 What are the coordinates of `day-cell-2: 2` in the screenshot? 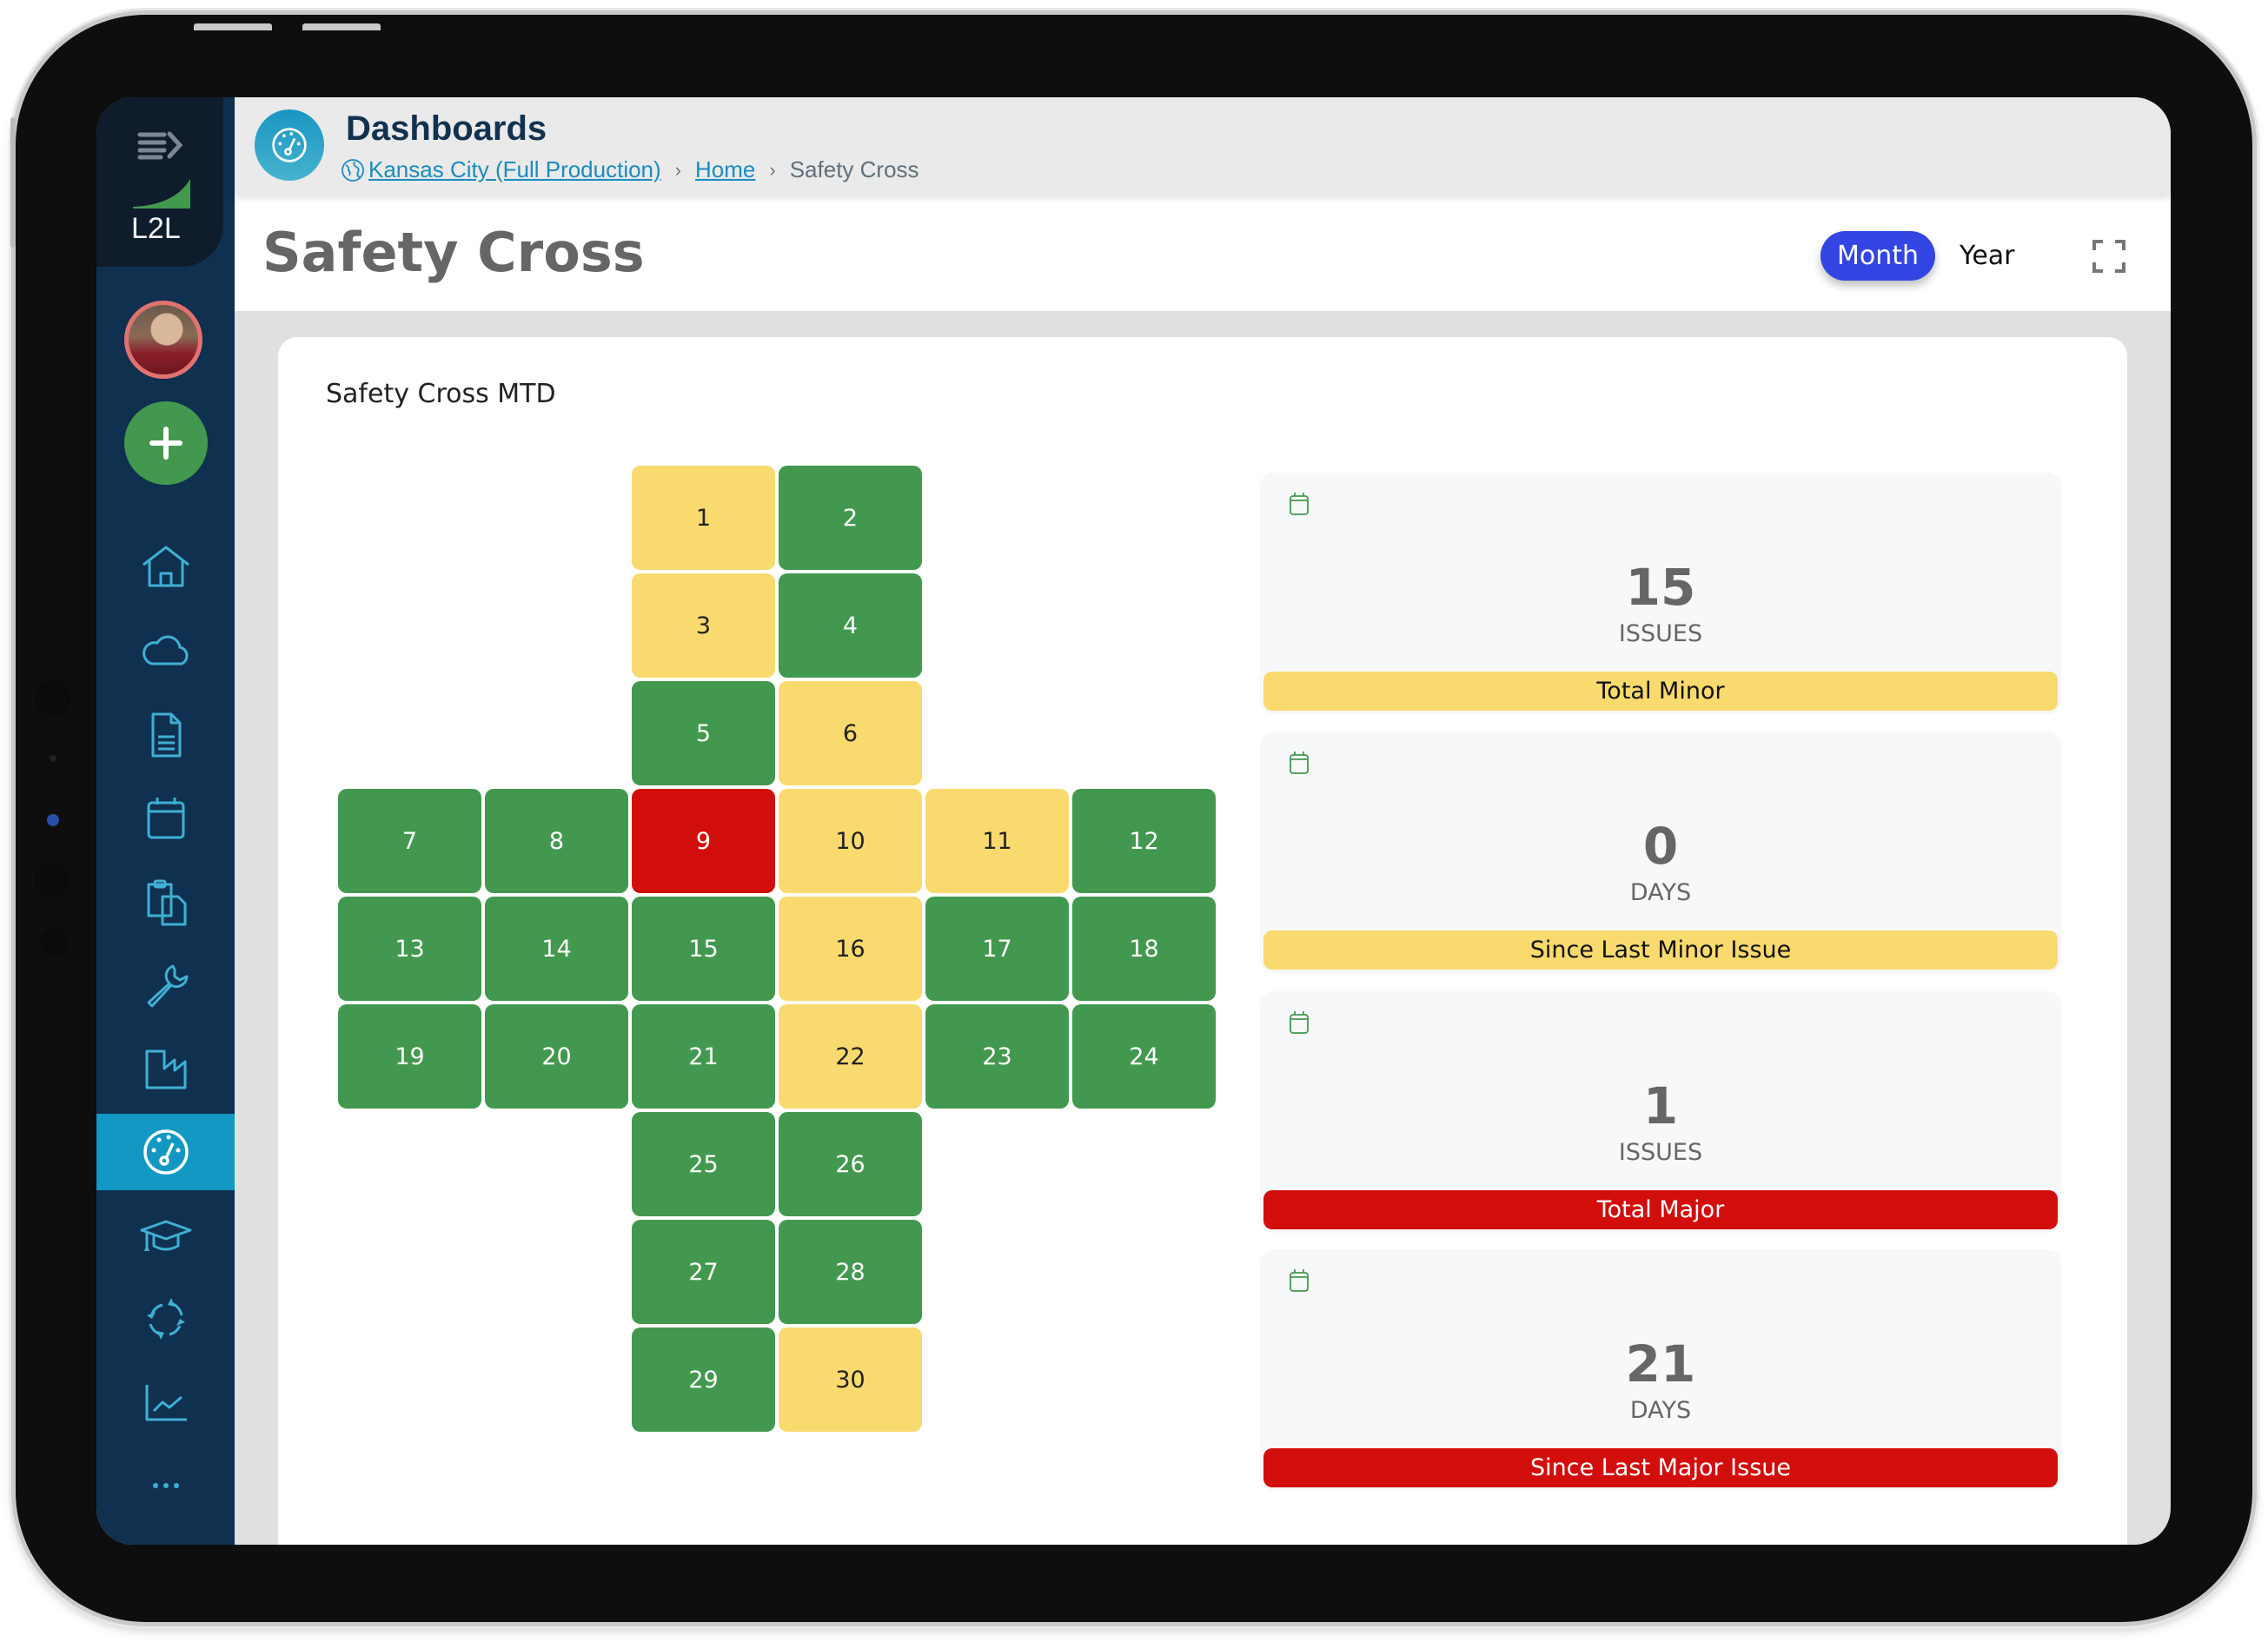 It's located at (850, 518).